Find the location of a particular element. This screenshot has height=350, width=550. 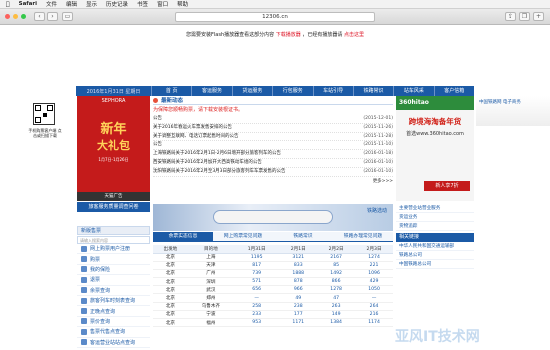

hitao-line2: 首选www.360hitao.com is located at coordinates (435, 134).